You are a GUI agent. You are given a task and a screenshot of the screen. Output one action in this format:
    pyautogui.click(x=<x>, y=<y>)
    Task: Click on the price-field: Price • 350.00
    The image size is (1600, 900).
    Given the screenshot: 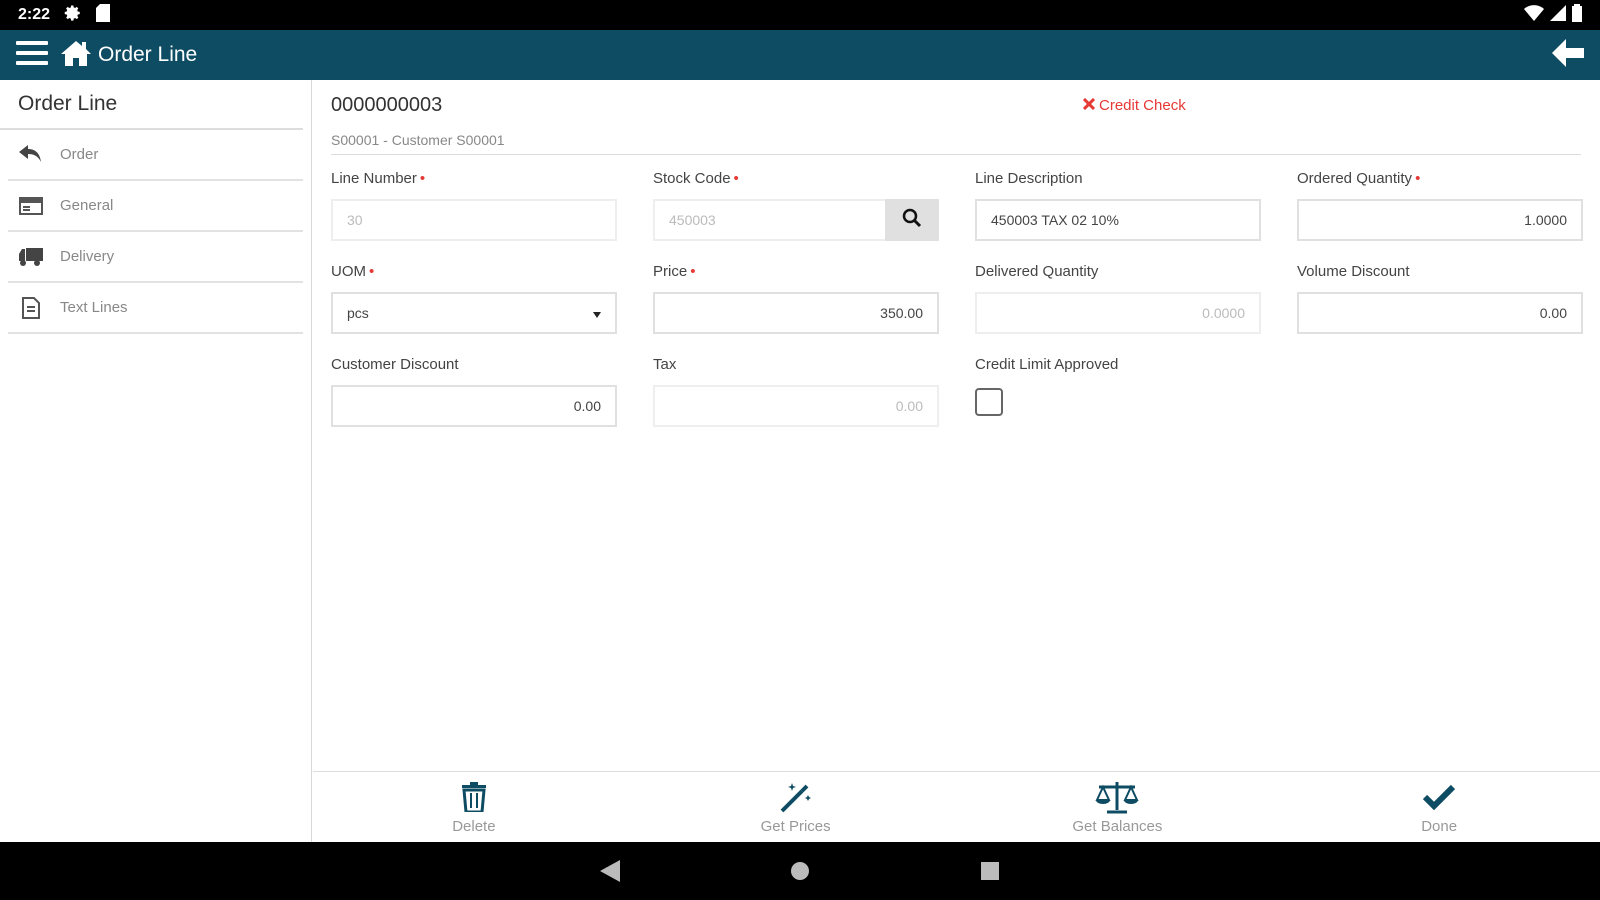 What is the action you would take?
    pyautogui.click(x=796, y=298)
    